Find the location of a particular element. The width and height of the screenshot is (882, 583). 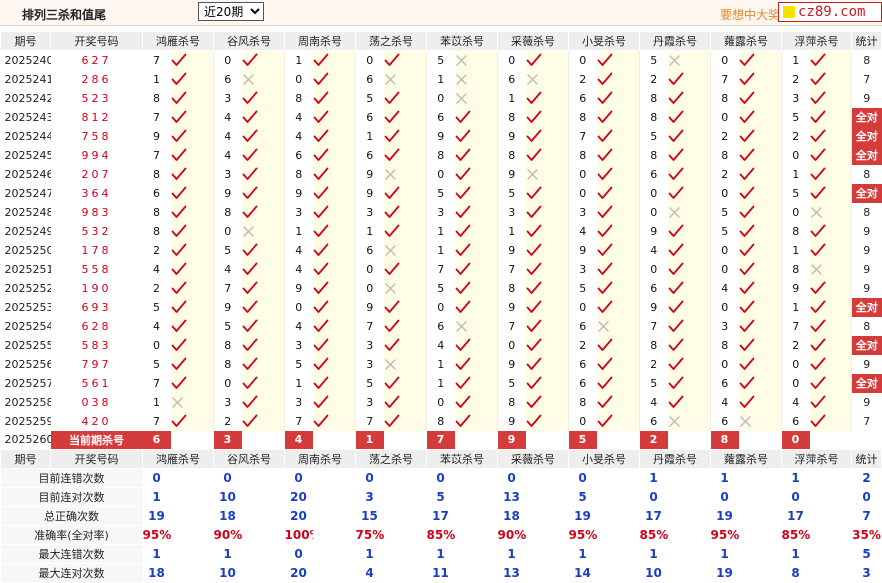

header-col-2: 鸿雁杀号 is located at coordinates (178, 41).